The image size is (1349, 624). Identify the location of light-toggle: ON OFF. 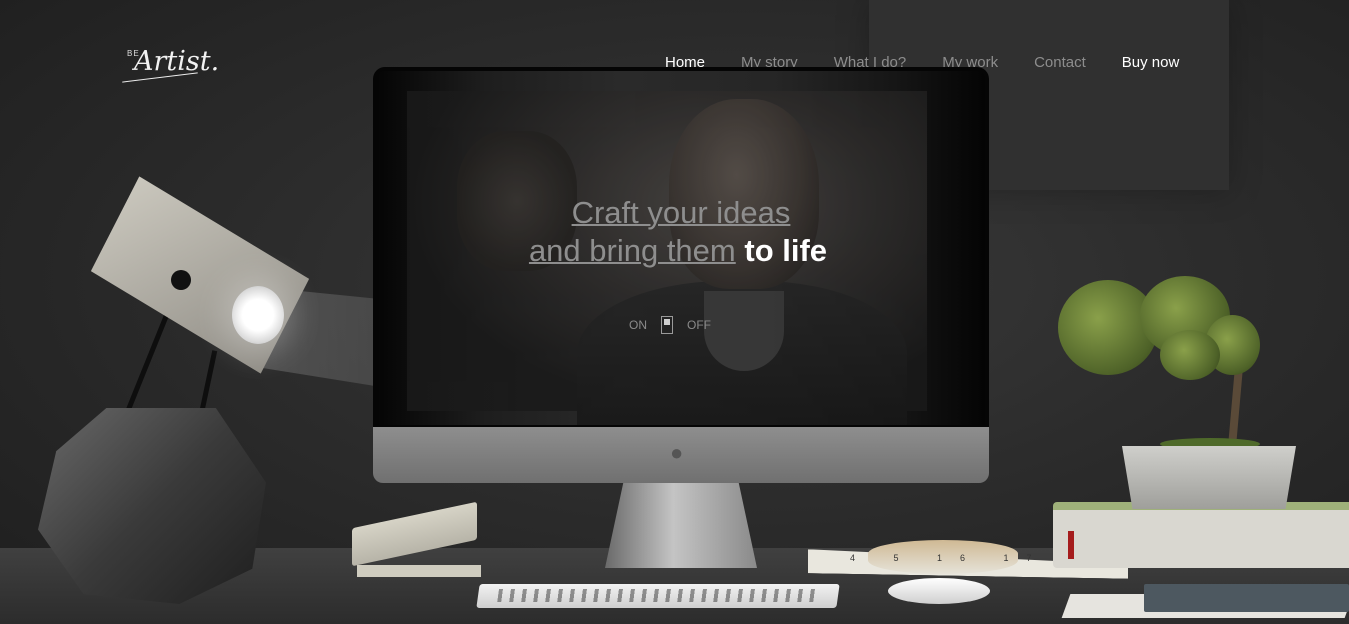
(670, 325).